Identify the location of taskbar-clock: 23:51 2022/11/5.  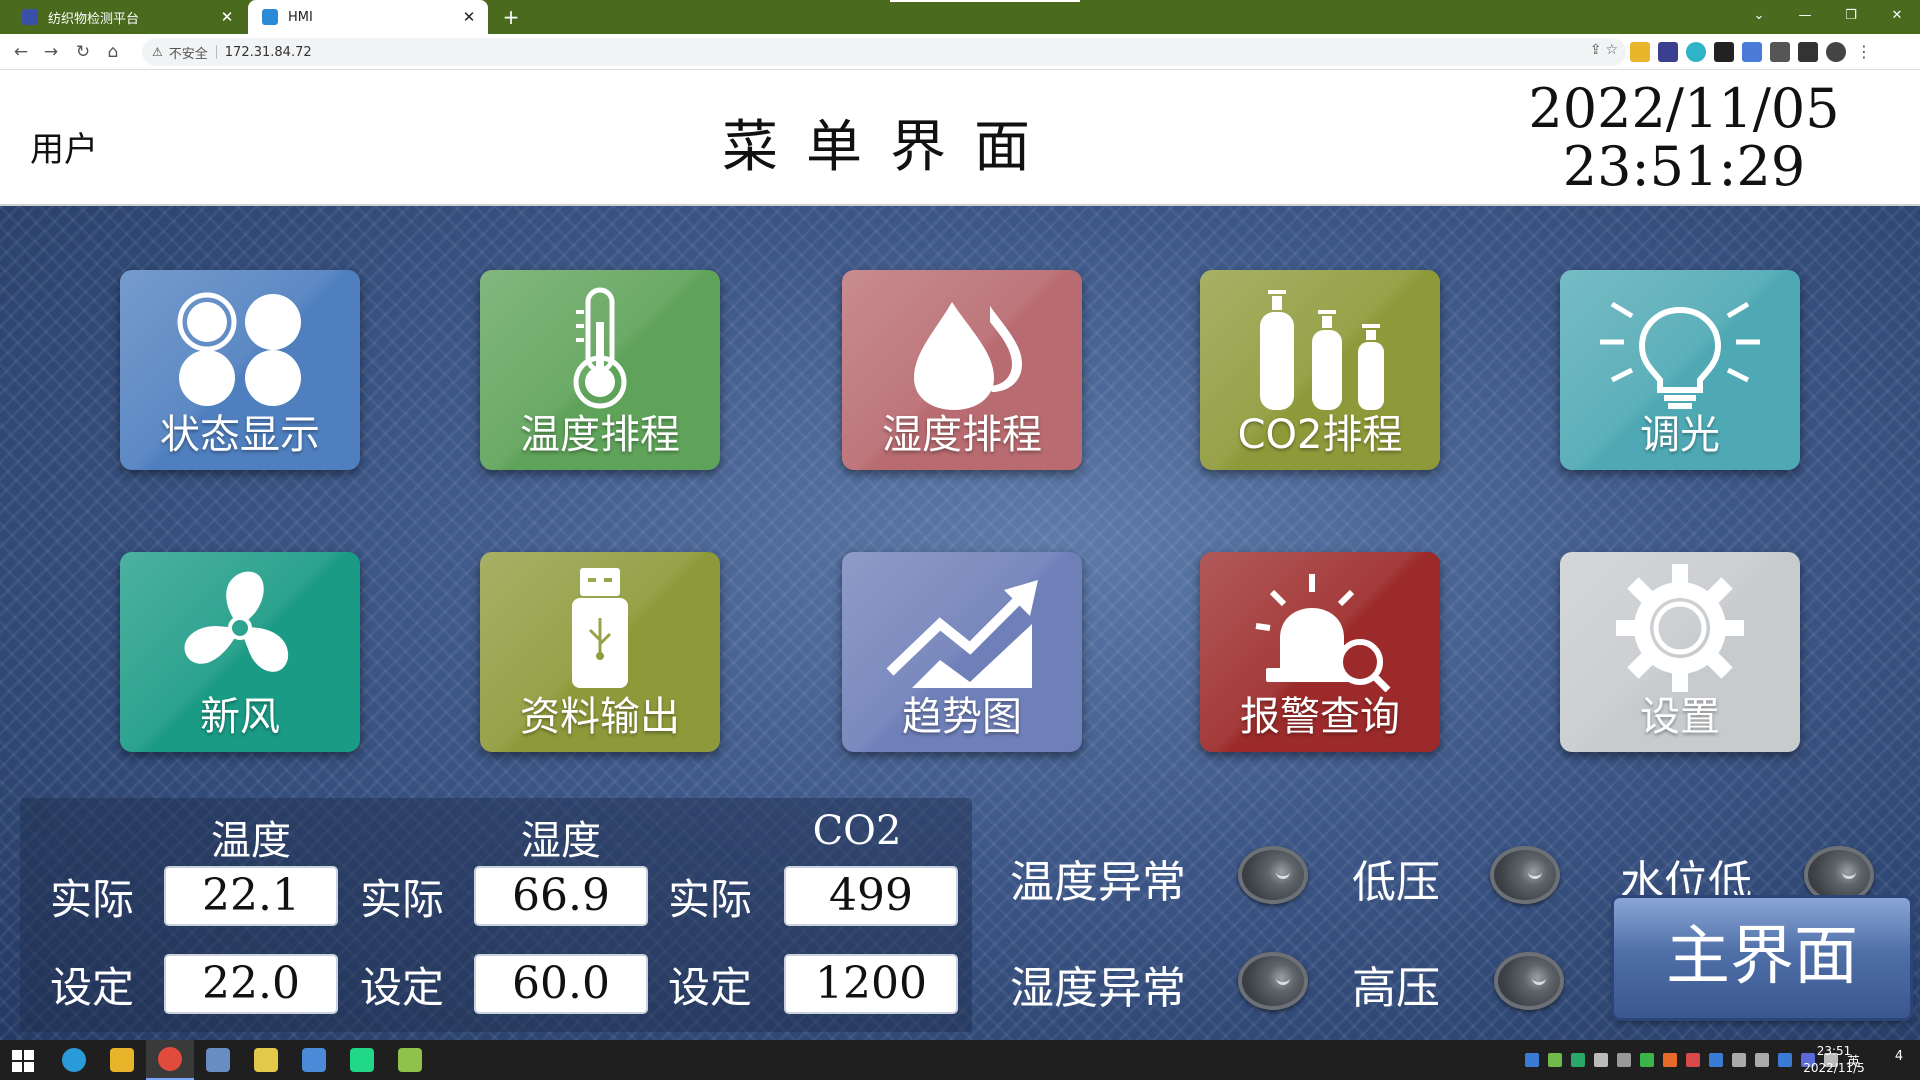
(1834, 1060).